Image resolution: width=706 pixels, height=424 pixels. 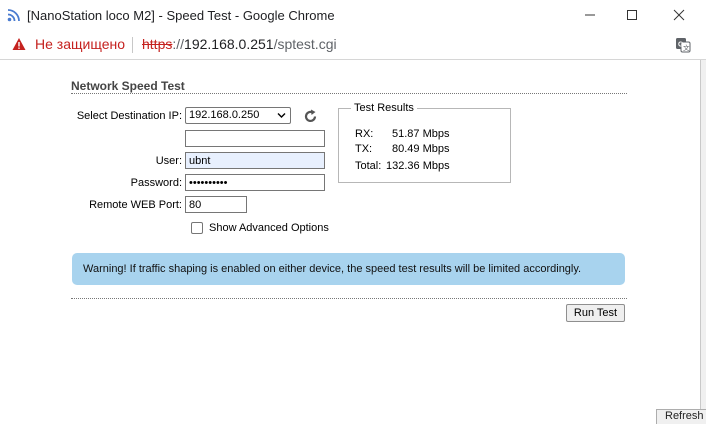 I want to click on close-button, so click(x=679, y=15).